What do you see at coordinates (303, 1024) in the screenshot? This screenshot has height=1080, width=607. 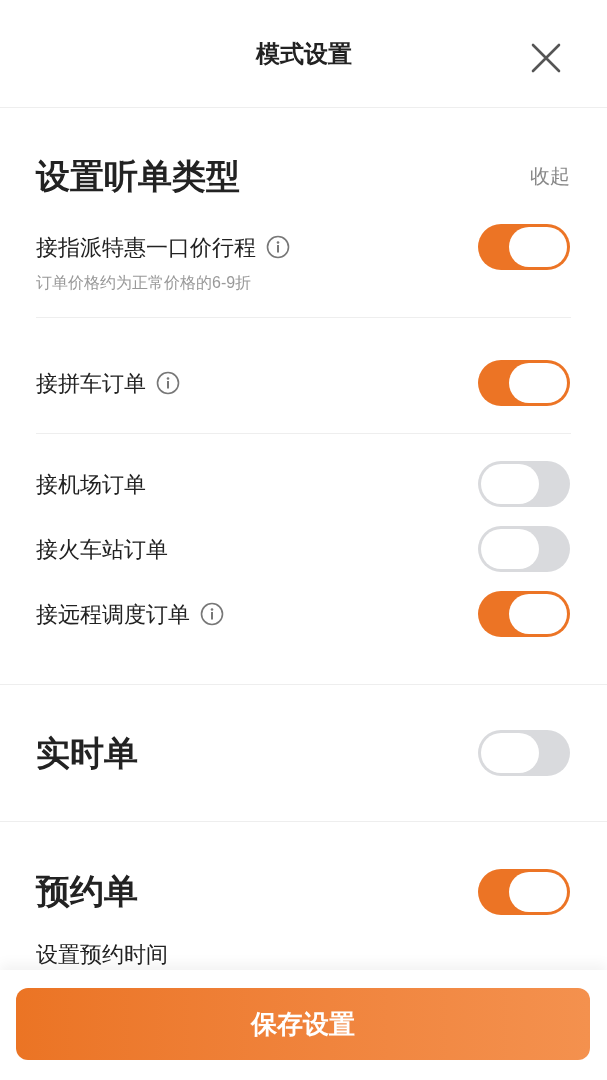 I see `save-button: 保存设置` at bounding box center [303, 1024].